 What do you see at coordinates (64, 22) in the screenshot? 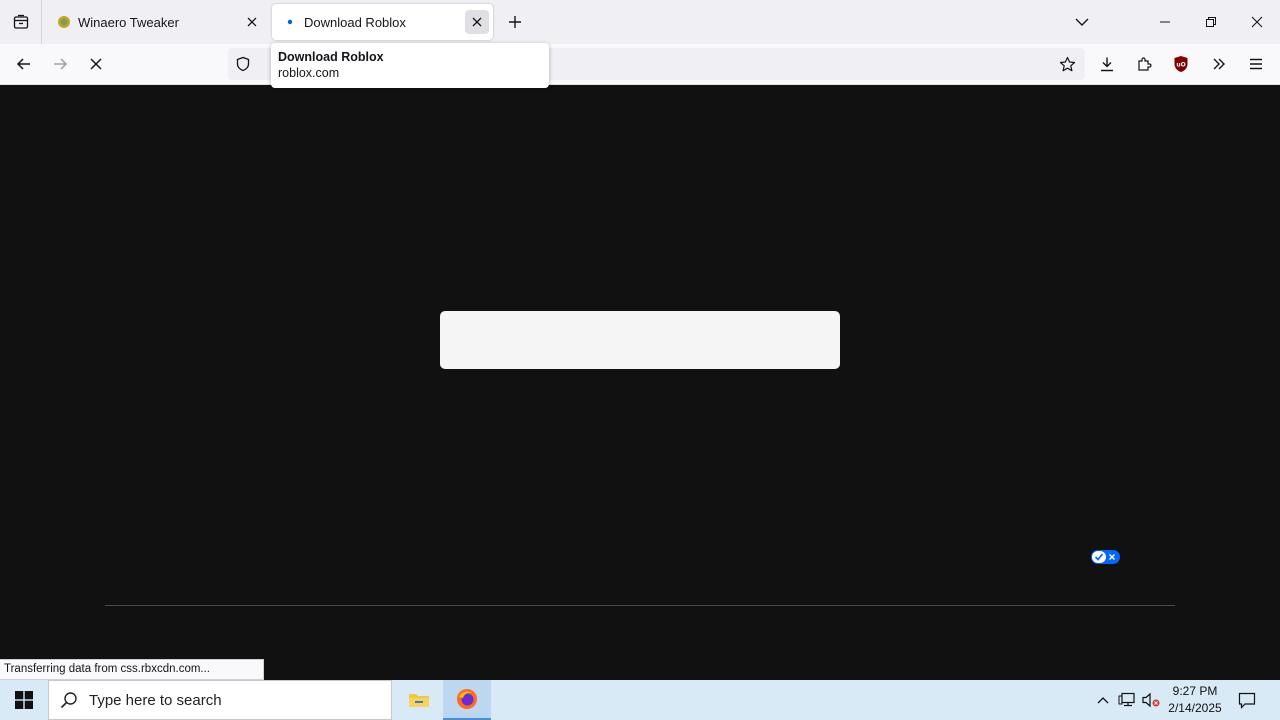
I see `winaero-favicon-icon` at bounding box center [64, 22].